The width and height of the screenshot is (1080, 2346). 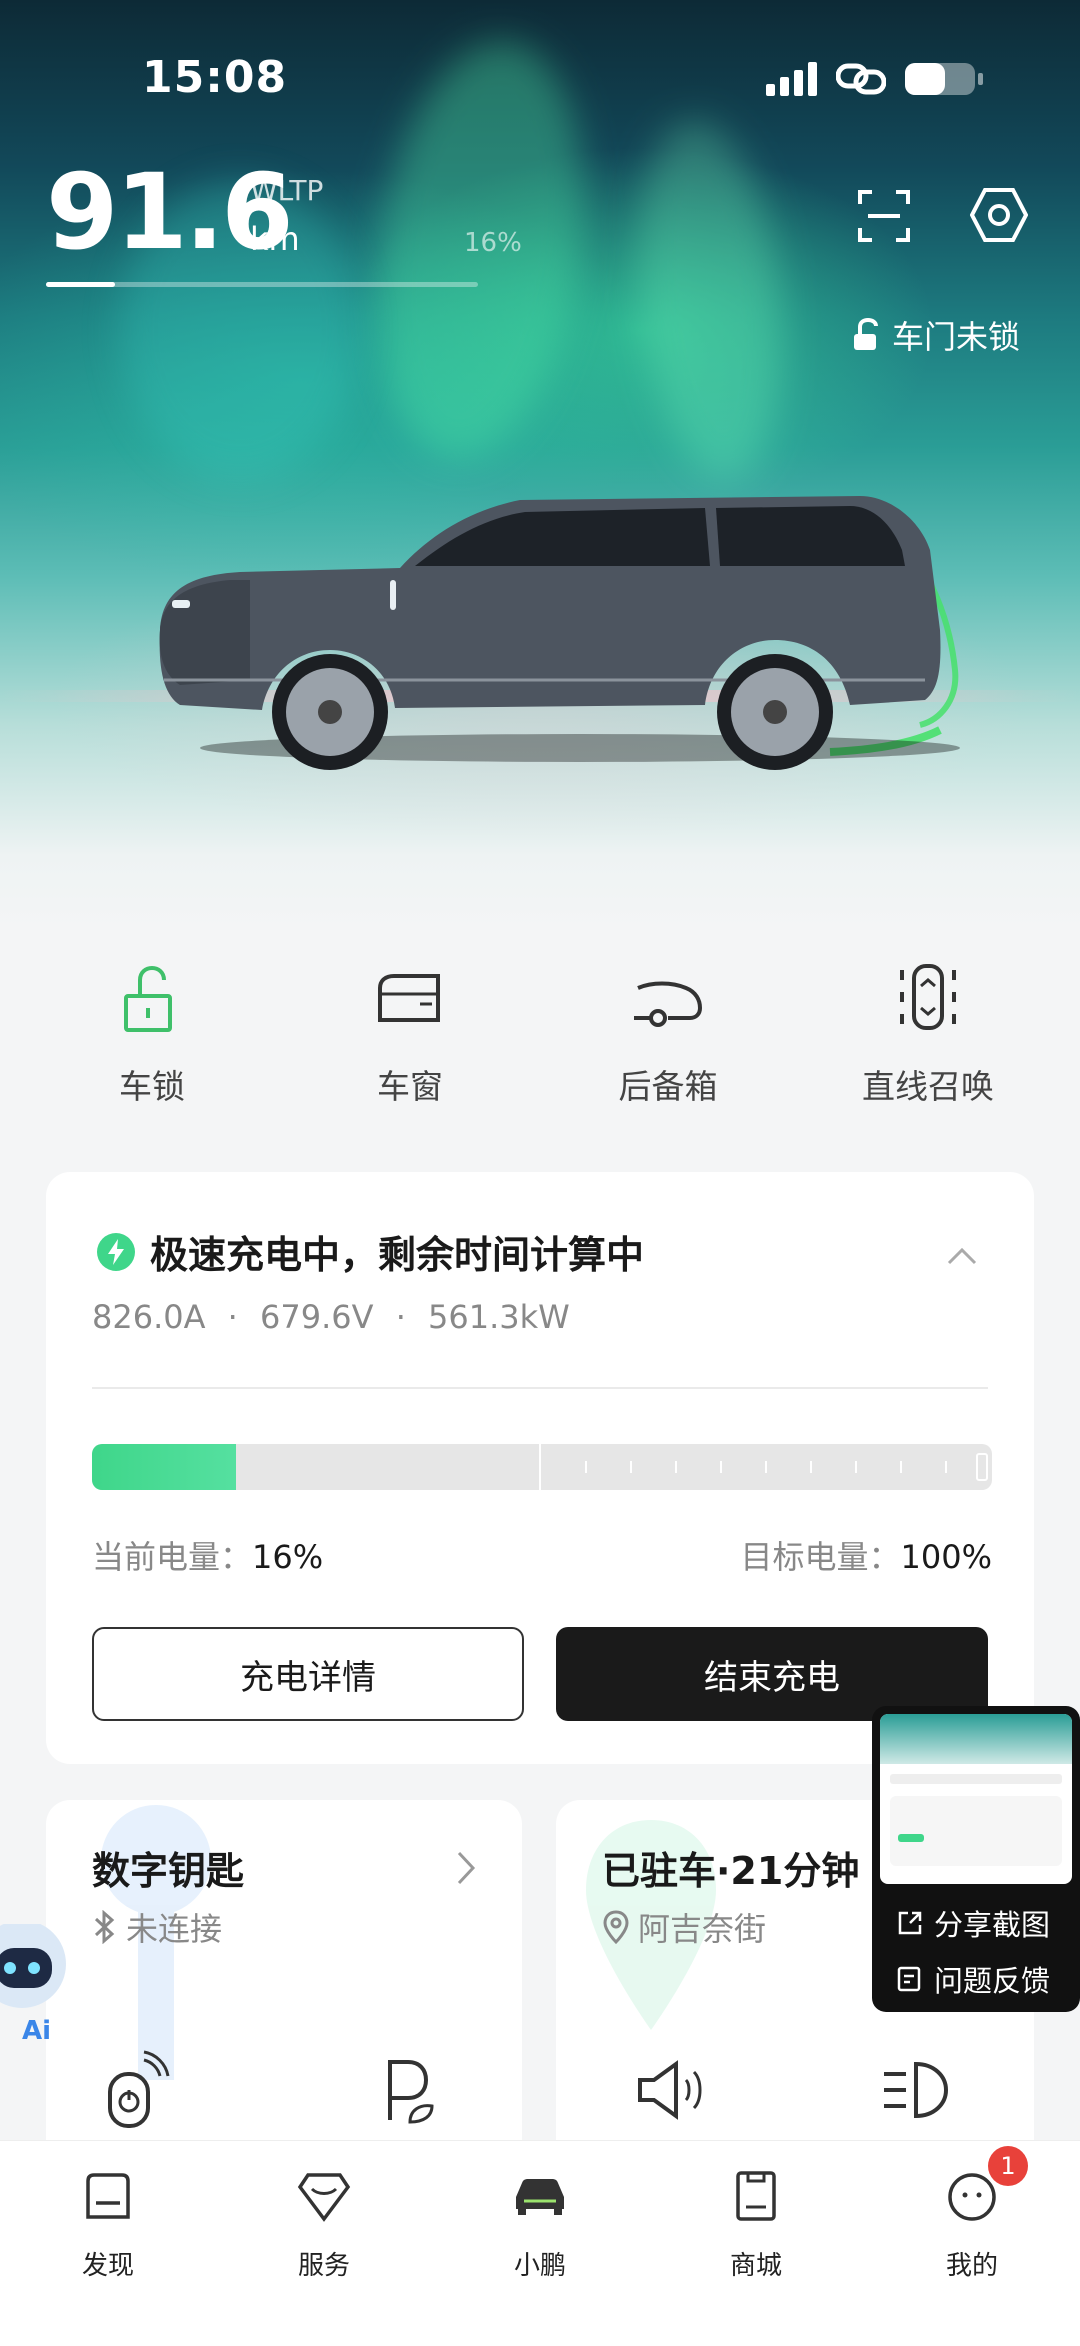 What do you see at coordinates (324, 2197) in the screenshot?
I see `service-icon` at bounding box center [324, 2197].